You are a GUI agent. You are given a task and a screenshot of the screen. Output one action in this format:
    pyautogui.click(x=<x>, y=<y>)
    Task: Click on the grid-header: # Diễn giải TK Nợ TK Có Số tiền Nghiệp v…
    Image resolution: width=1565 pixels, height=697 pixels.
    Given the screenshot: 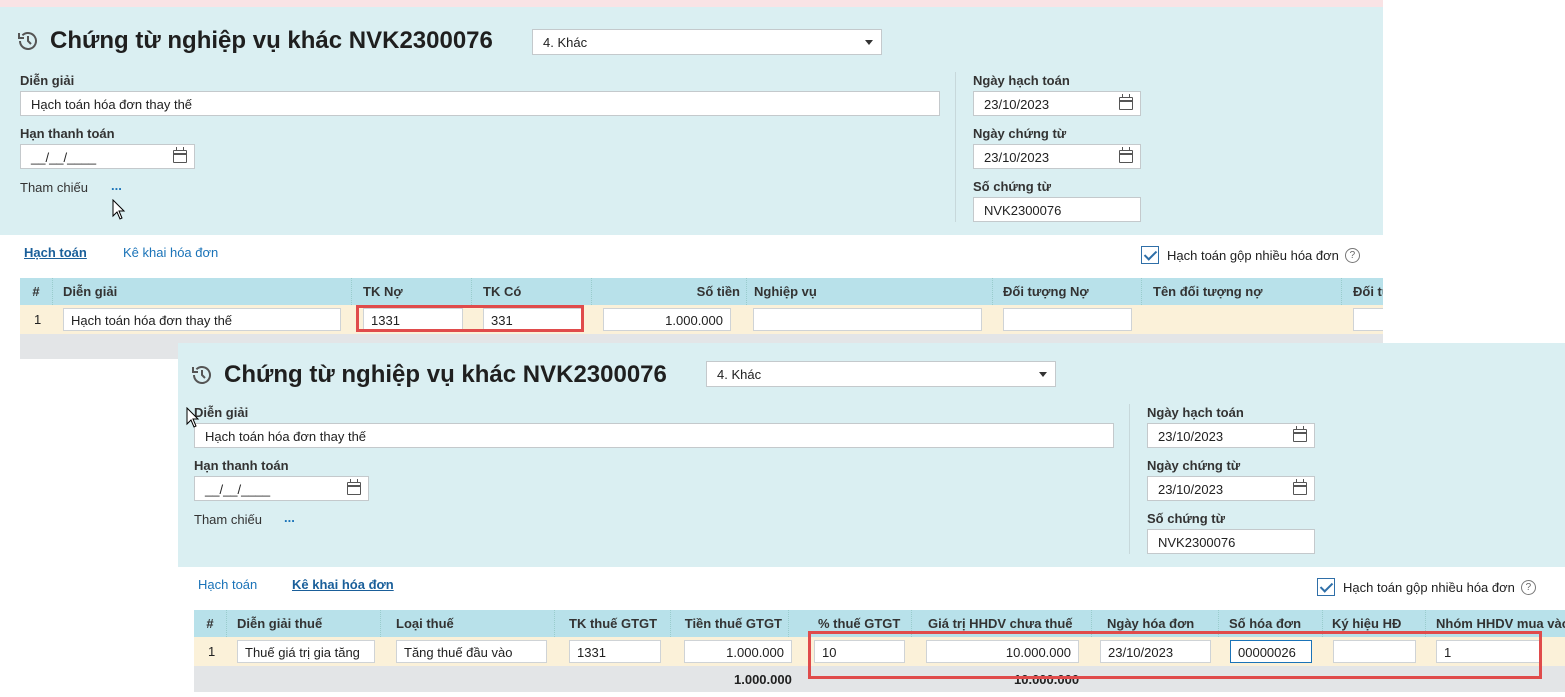 What is the action you would take?
    pyautogui.click(x=701, y=291)
    